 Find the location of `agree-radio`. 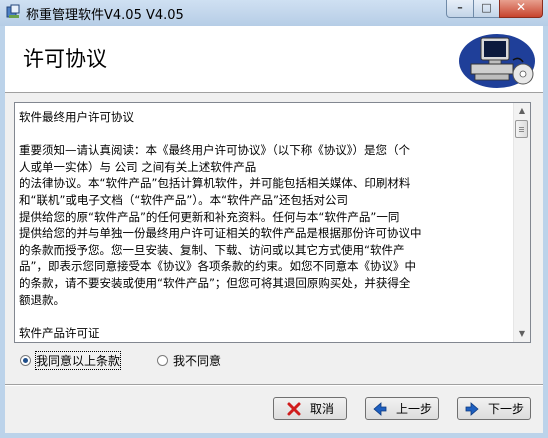

agree-radio is located at coordinates (25, 360).